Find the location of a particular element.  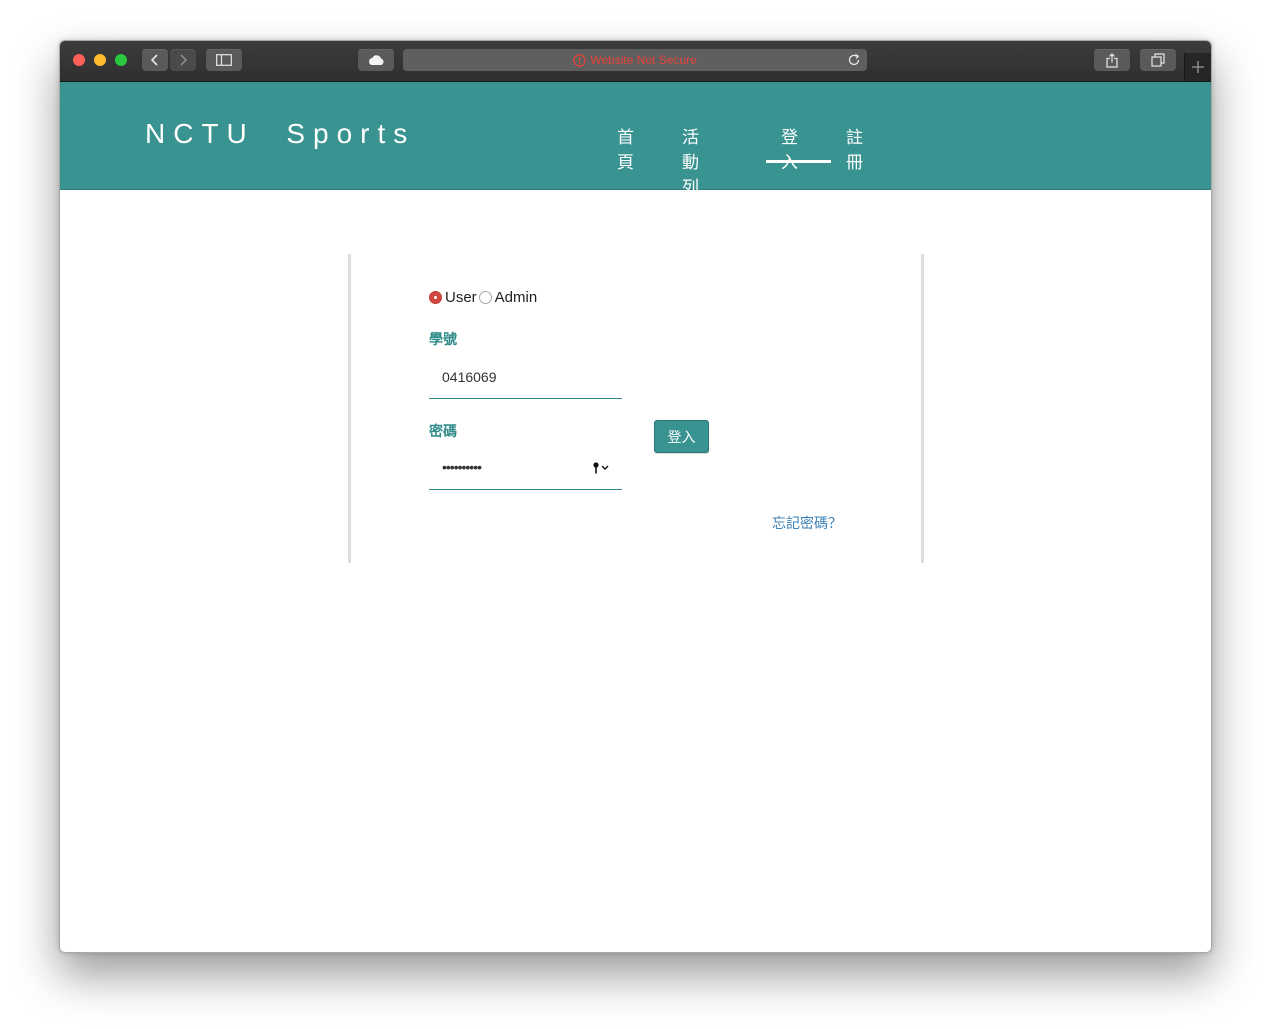

minimize-window-button is located at coordinates (100, 60).